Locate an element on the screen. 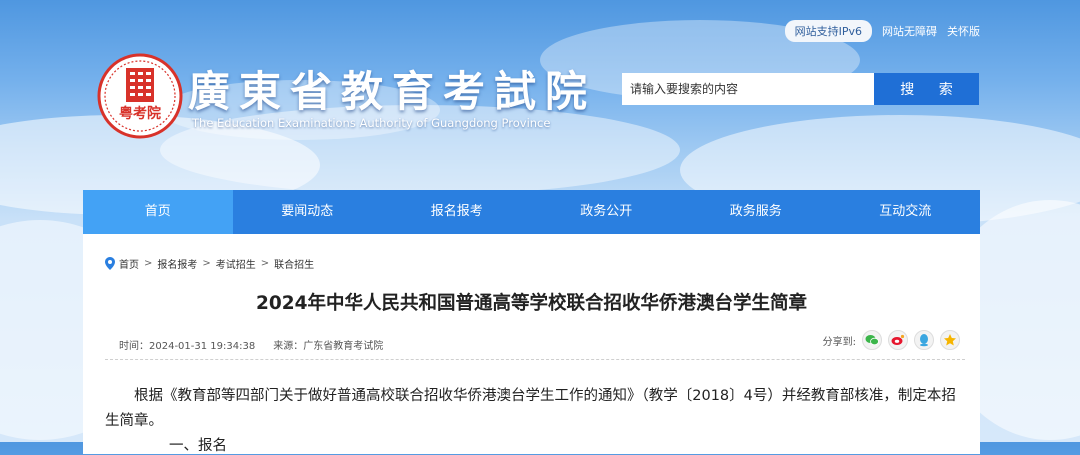  nav-item-interaction: 互动交流 is located at coordinates (906, 212).